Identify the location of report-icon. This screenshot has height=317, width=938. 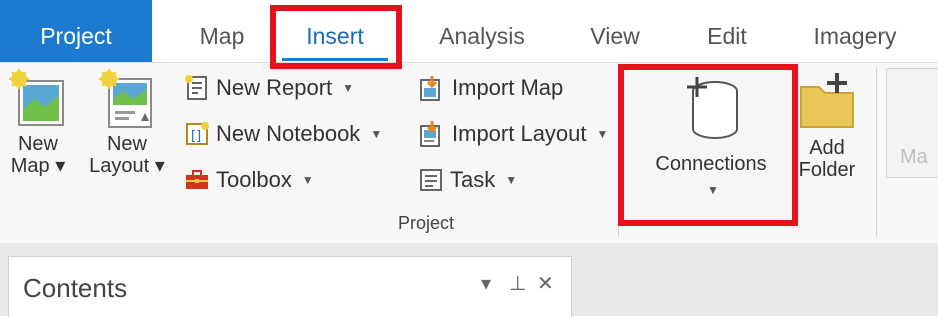
(196, 87).